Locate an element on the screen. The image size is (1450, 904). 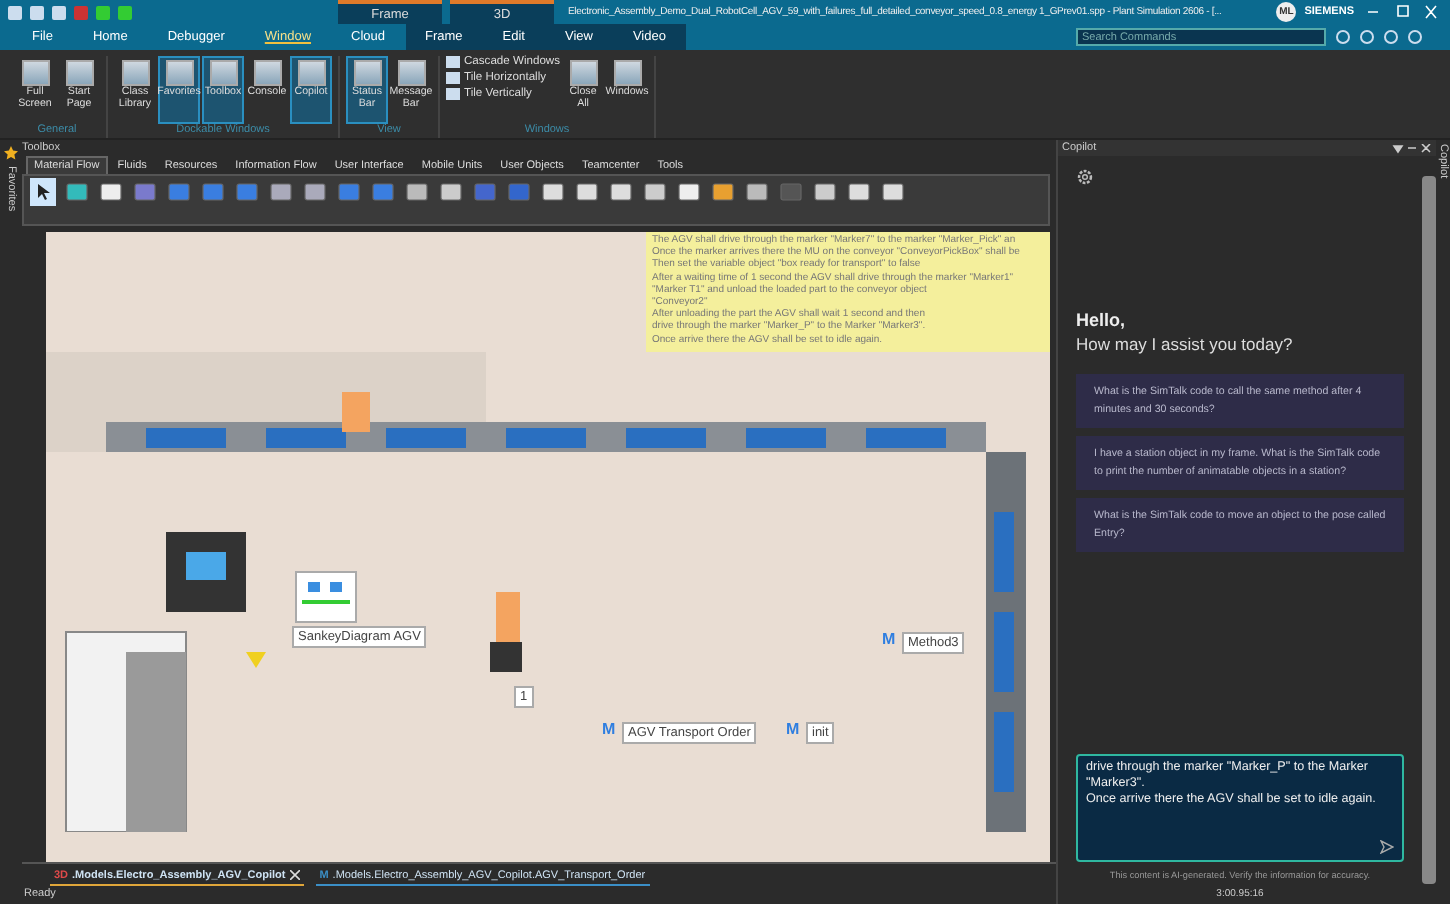
settings-icon is located at coordinates (1085, 177).